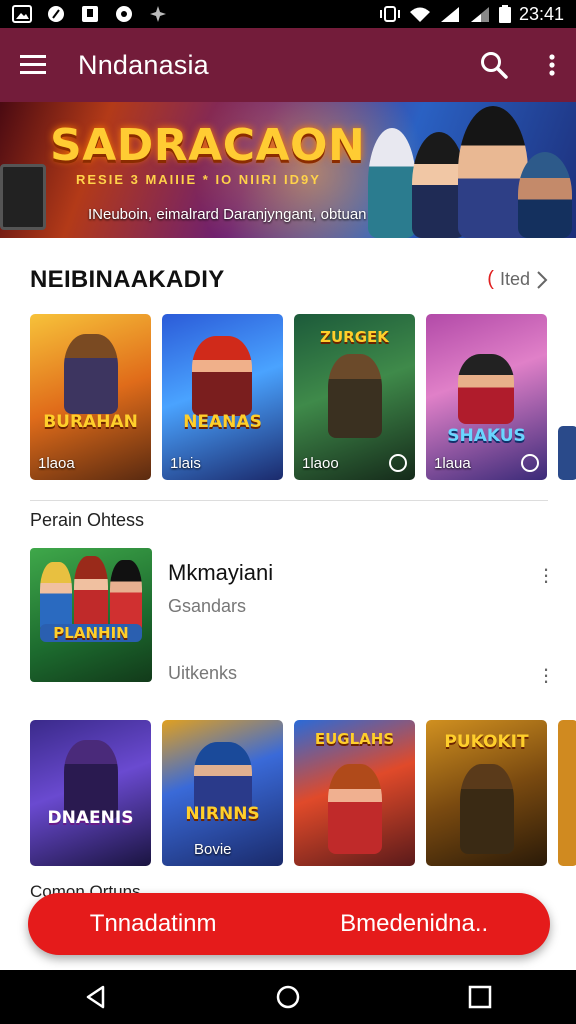 The width and height of the screenshot is (576, 1024). What do you see at coordinates (207, 606) in the screenshot?
I see `feature-meta: Gsandars` at bounding box center [207, 606].